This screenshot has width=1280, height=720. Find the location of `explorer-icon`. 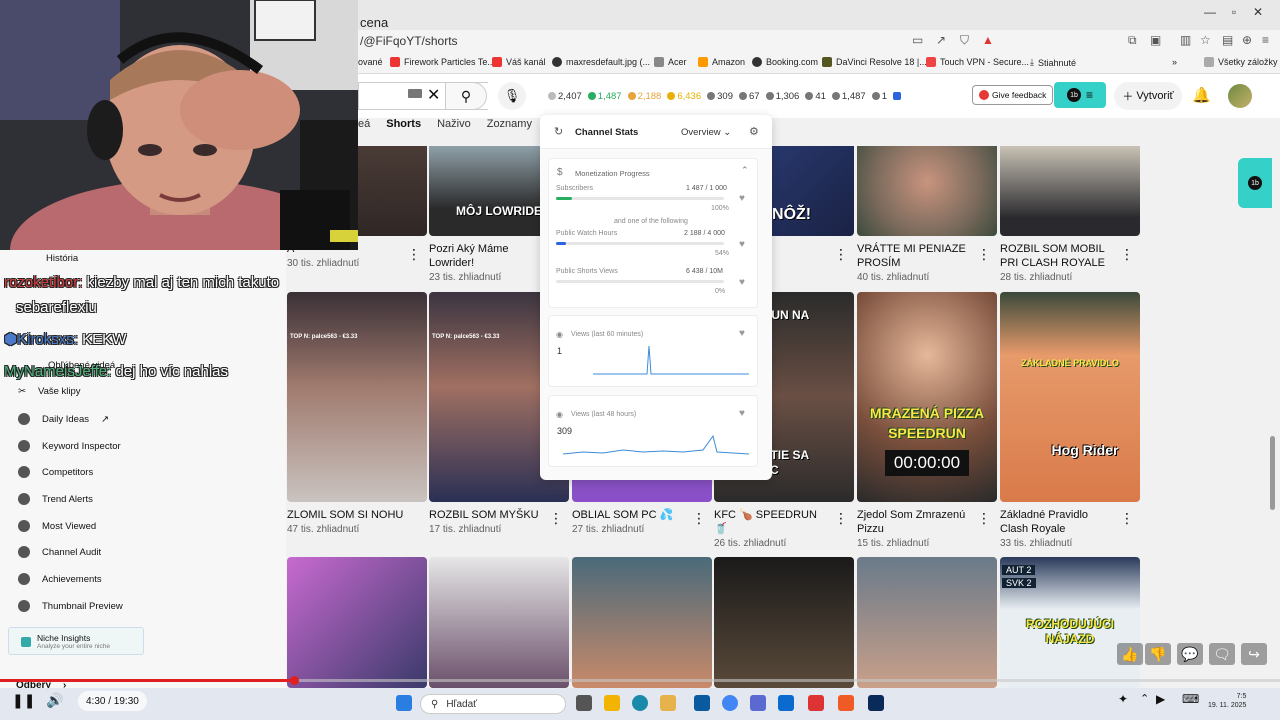

explorer-icon is located at coordinates (668, 703).